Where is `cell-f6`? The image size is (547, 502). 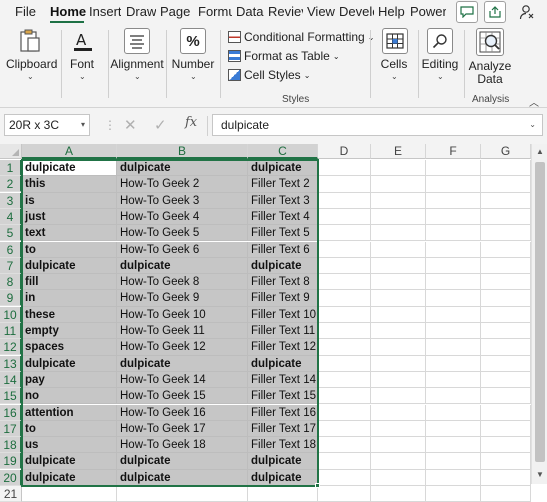 cell-f6 is located at coordinates (453, 249).